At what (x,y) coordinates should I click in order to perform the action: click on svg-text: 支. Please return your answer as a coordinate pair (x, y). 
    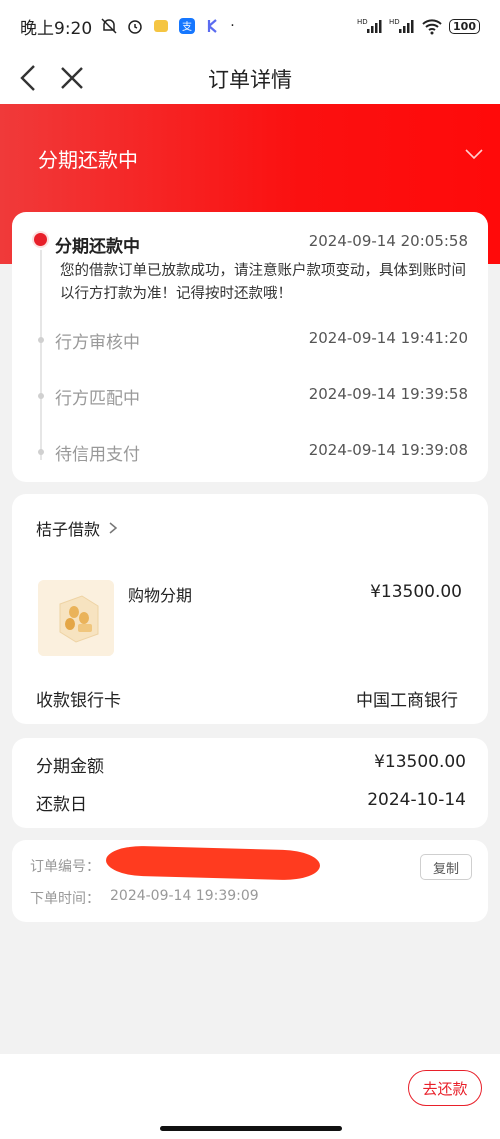
    Looking at the image, I should click on (187, 27).